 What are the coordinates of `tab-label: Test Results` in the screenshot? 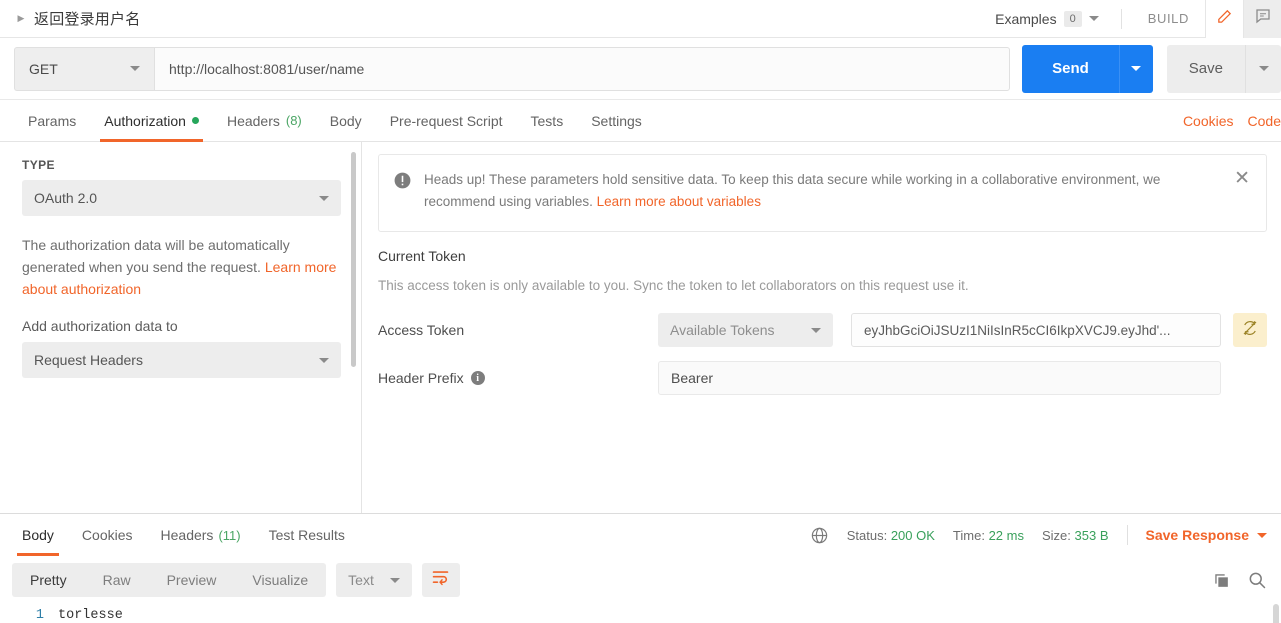 It's located at (306, 535).